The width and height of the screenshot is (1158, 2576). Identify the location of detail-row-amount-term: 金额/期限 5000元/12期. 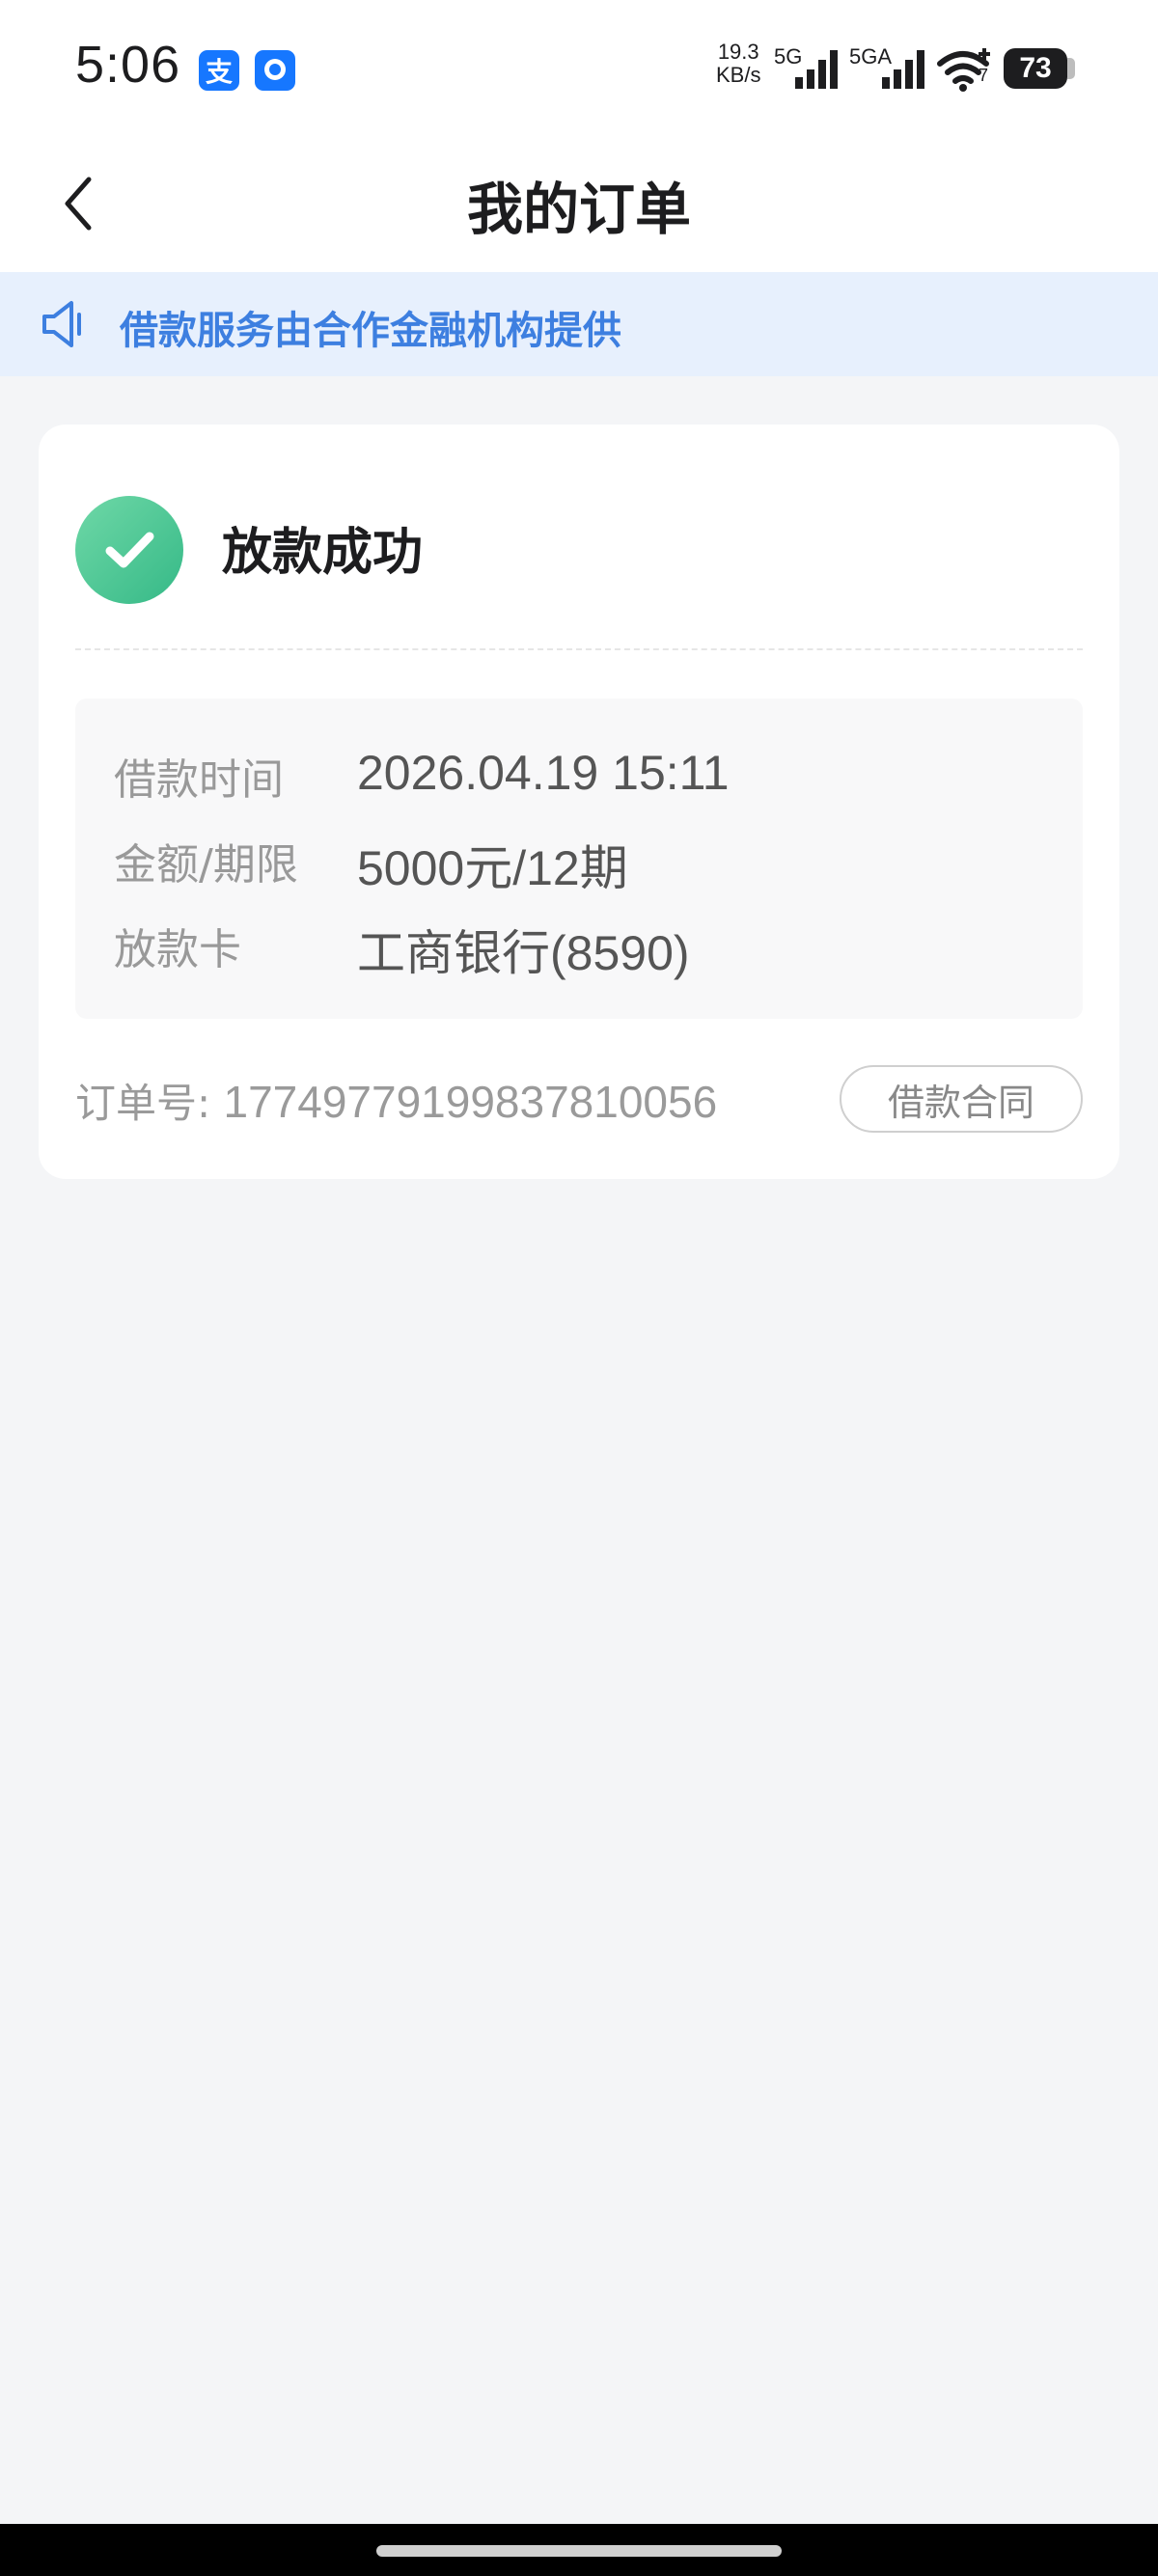
(579, 862).